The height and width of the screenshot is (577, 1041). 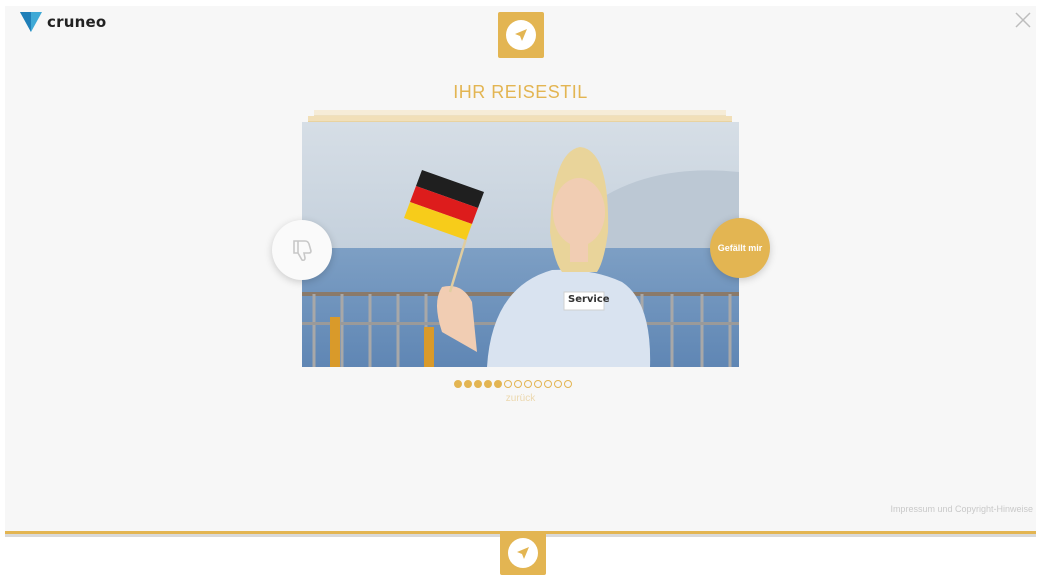 I want to click on cruneo-logo-icon, so click(x=31, y=22).